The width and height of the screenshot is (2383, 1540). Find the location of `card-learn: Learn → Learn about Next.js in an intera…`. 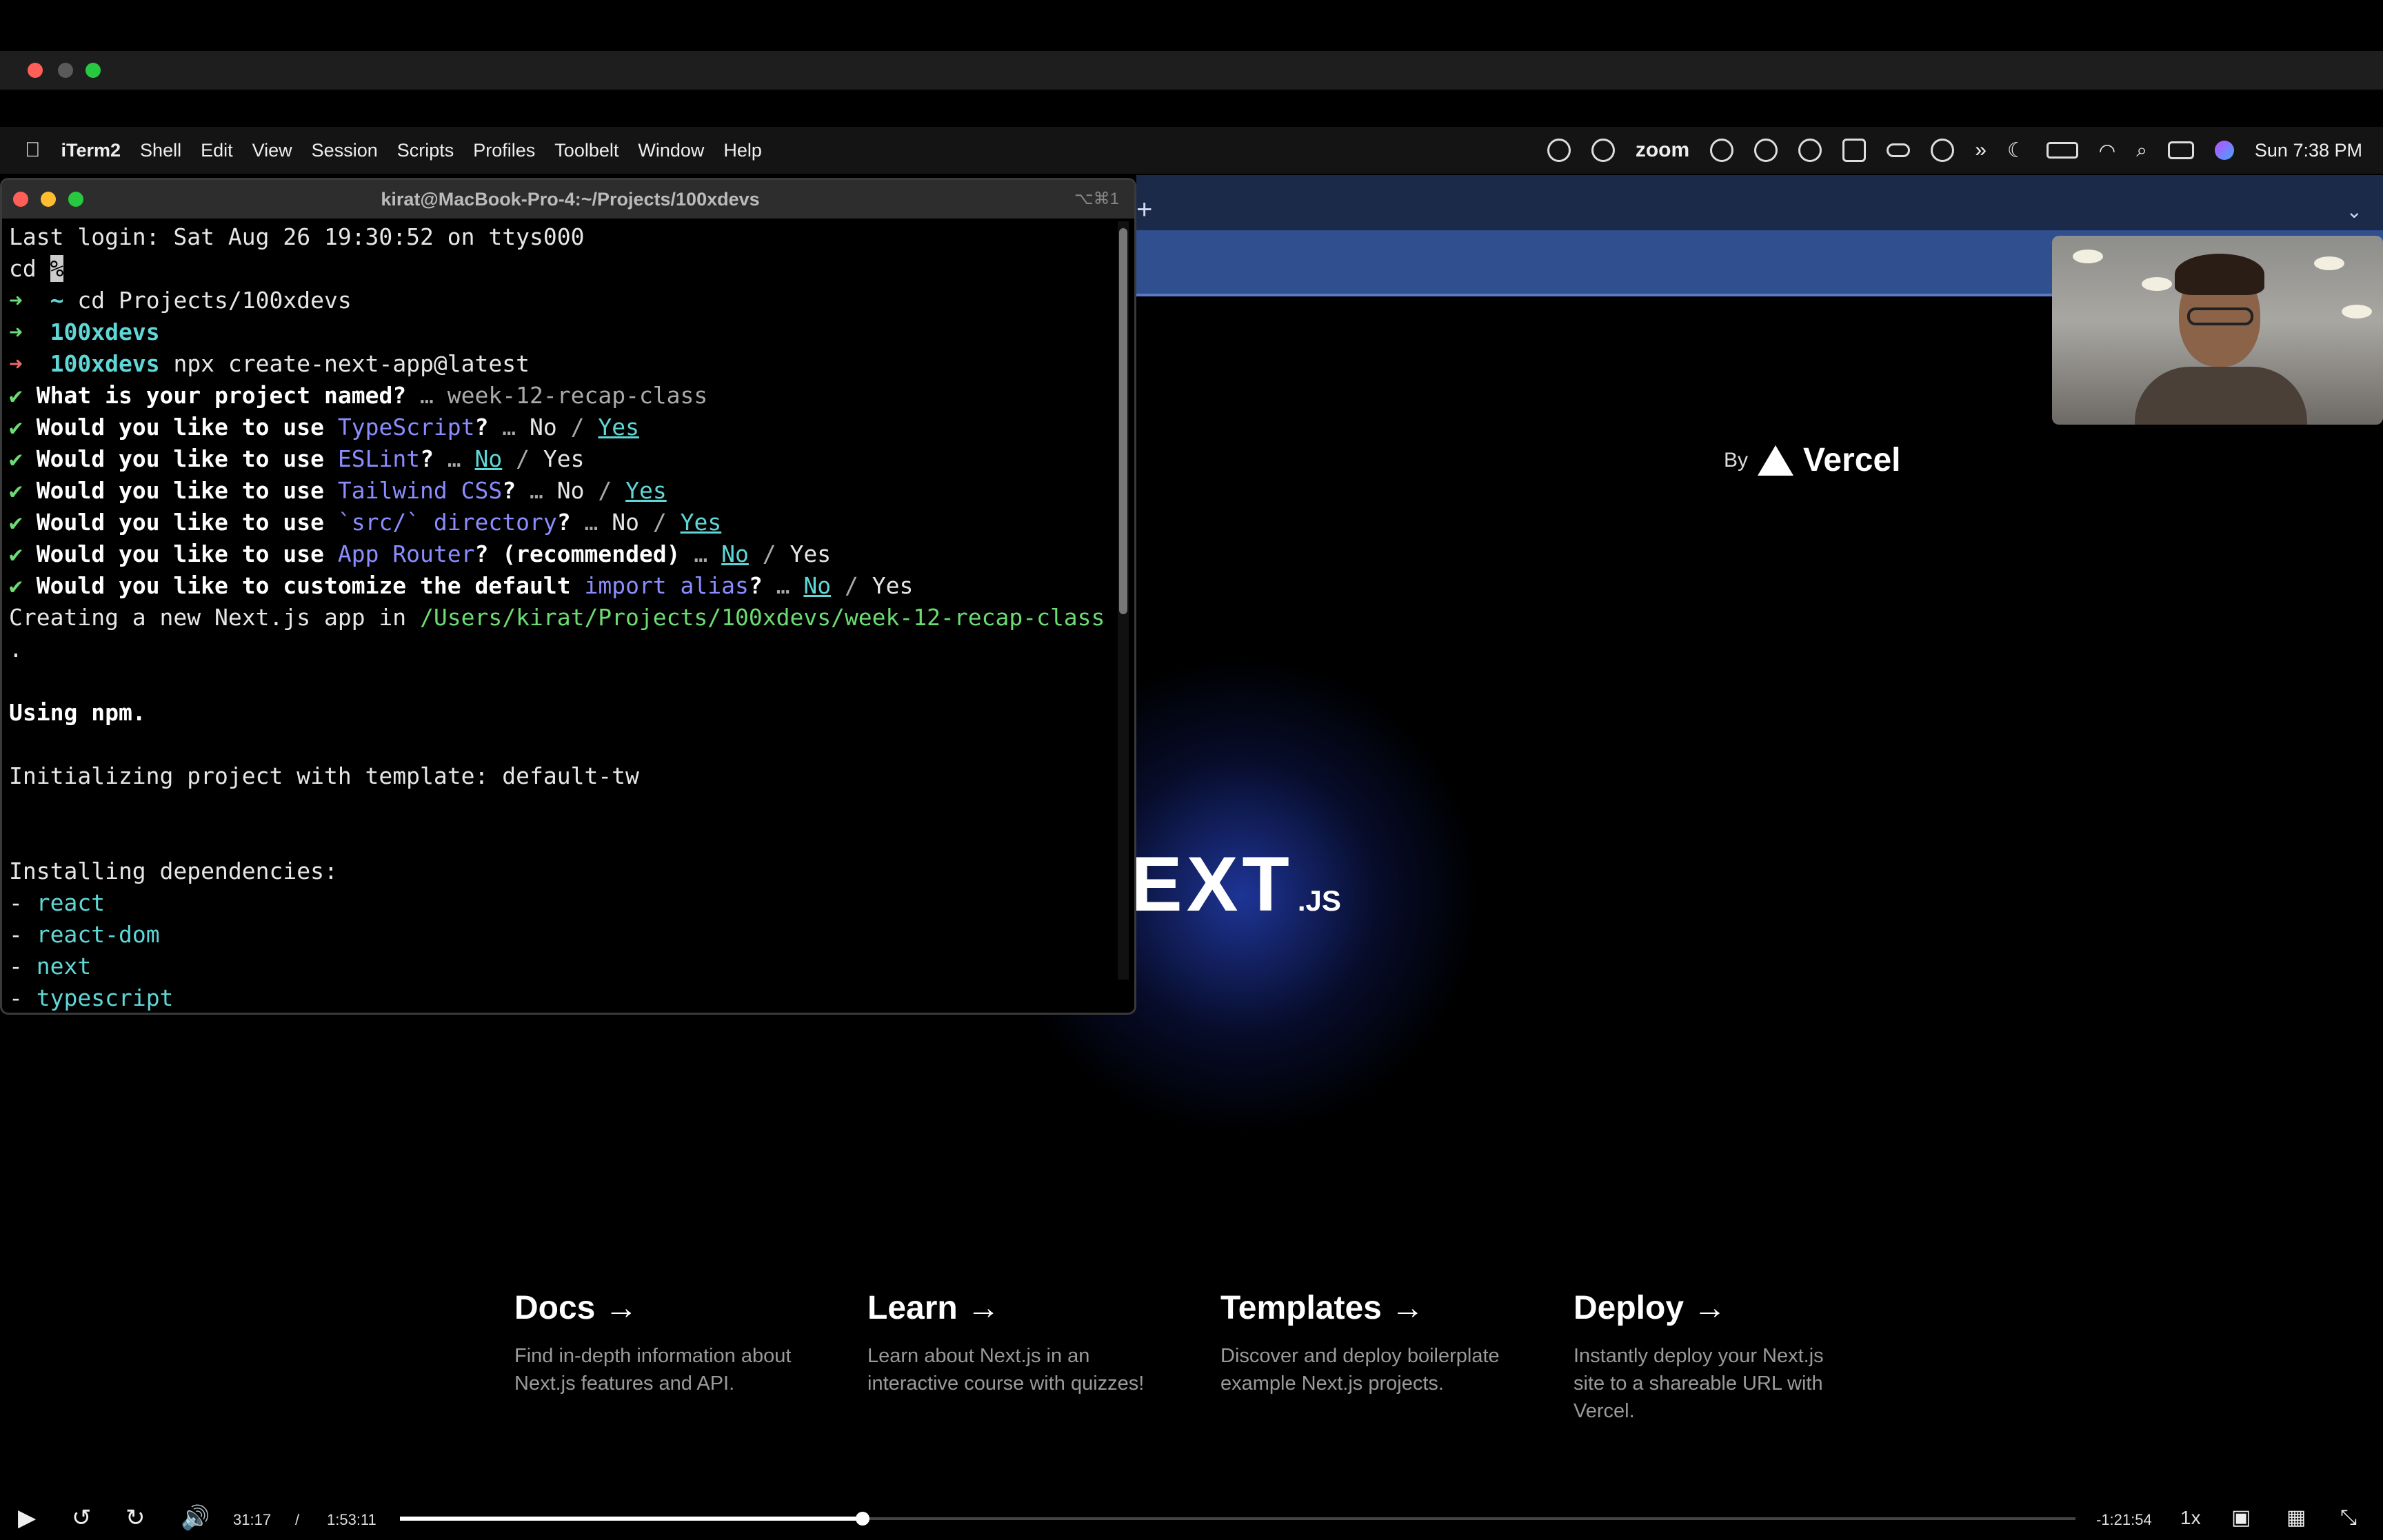

card-learn: Learn → Learn about Next.js in an intera… is located at coordinates (1015, 1343).